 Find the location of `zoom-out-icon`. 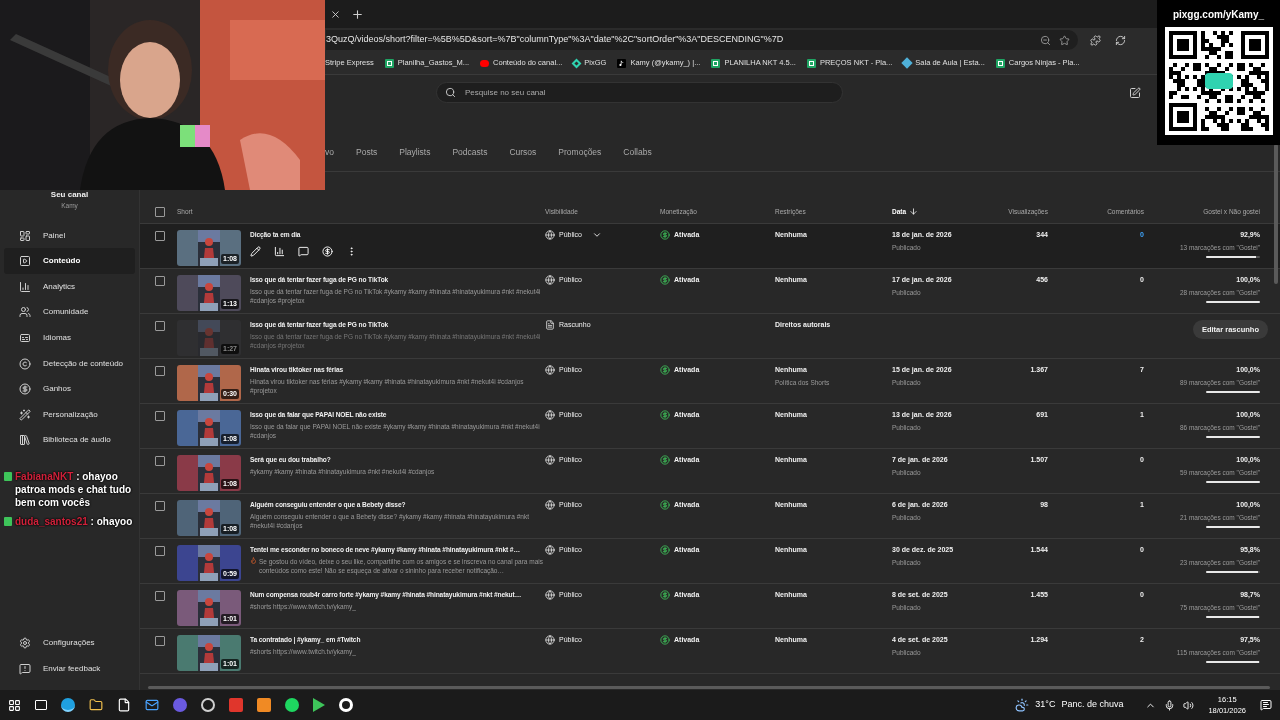

zoom-out-icon is located at coordinates (1045, 40).